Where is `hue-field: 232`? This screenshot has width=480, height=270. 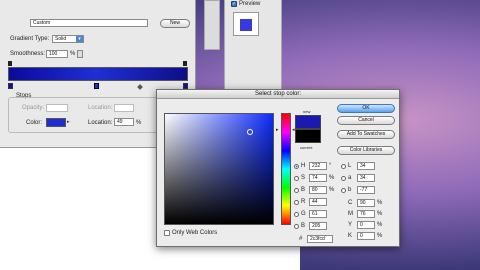
hue-field: 232 is located at coordinates (318, 166).